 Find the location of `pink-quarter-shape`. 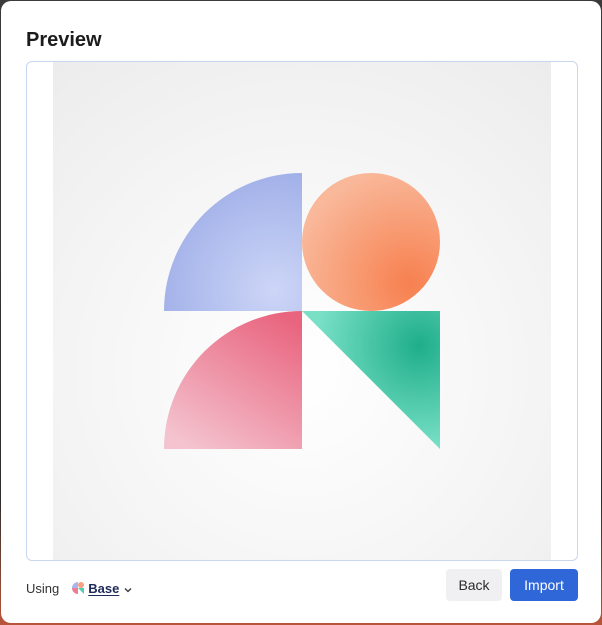

pink-quarter-shape is located at coordinates (233, 380).